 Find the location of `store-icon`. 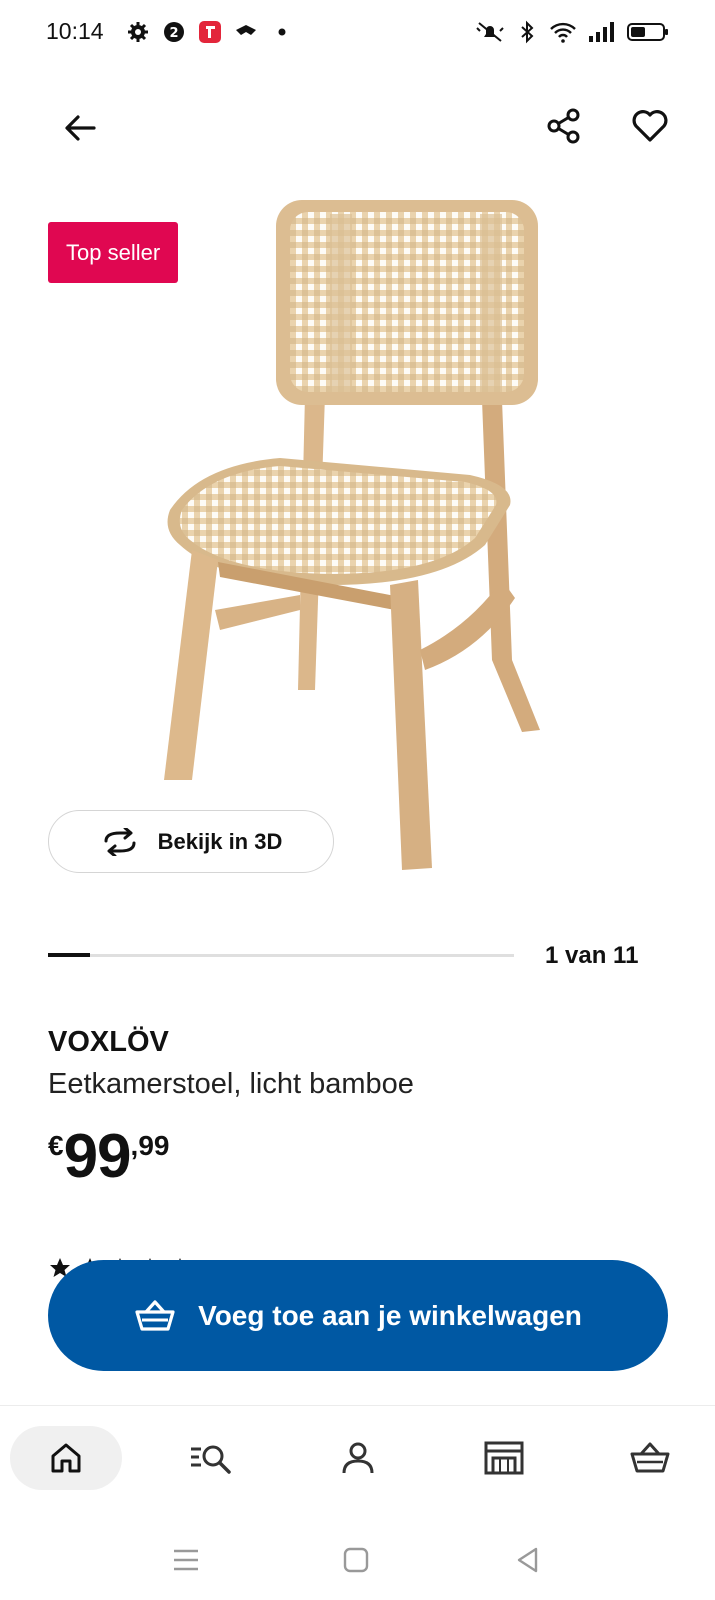

store-icon is located at coordinates (504, 1458).